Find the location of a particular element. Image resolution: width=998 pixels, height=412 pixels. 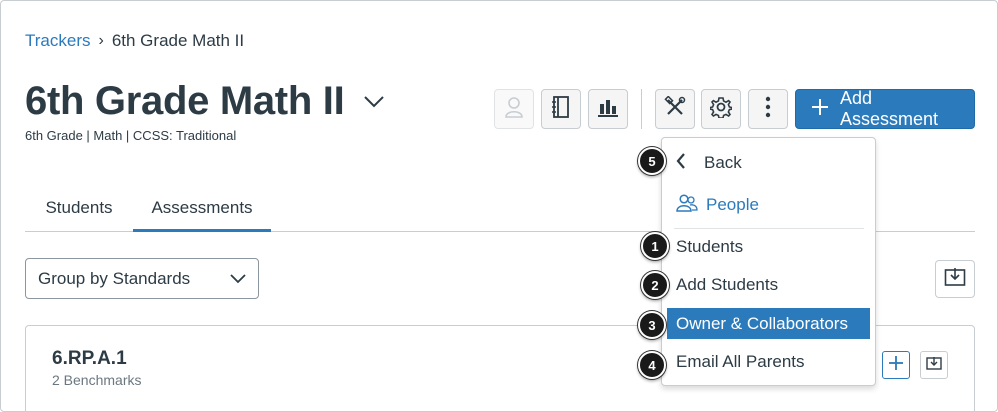

menu-people-header: People is located at coordinates (769, 205).